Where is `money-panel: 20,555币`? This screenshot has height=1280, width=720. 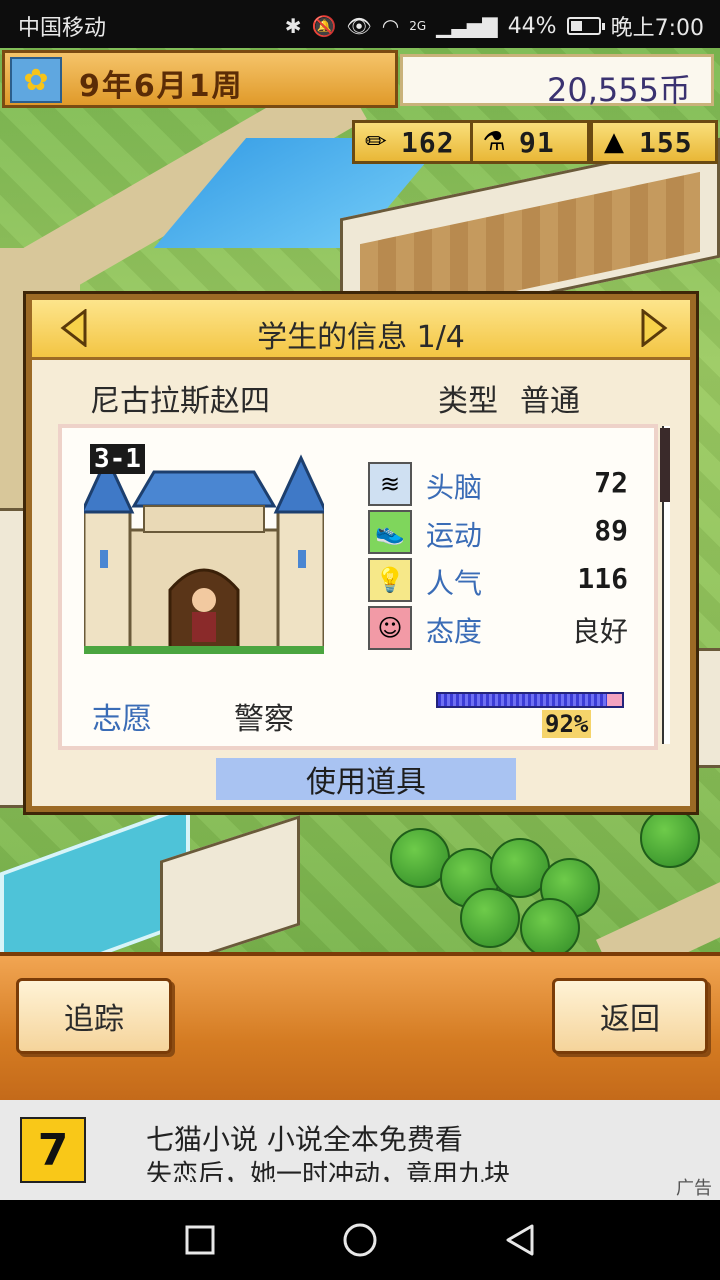 money-panel: 20,555币 is located at coordinates (557, 81).